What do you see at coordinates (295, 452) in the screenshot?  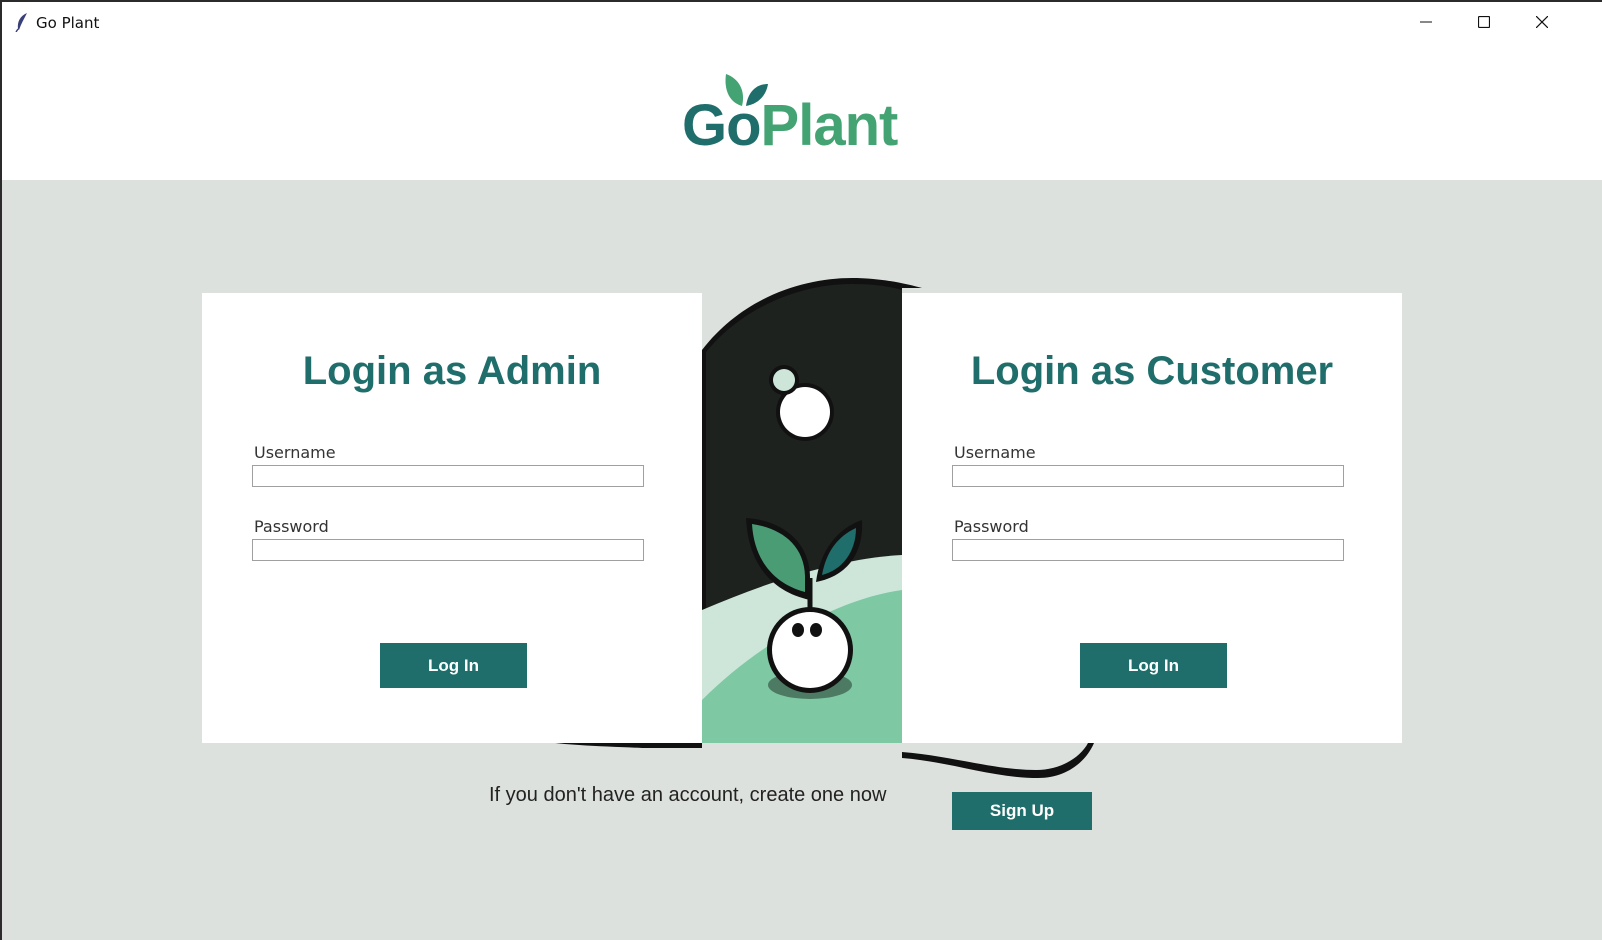 I see `admin-username-label: Username` at bounding box center [295, 452].